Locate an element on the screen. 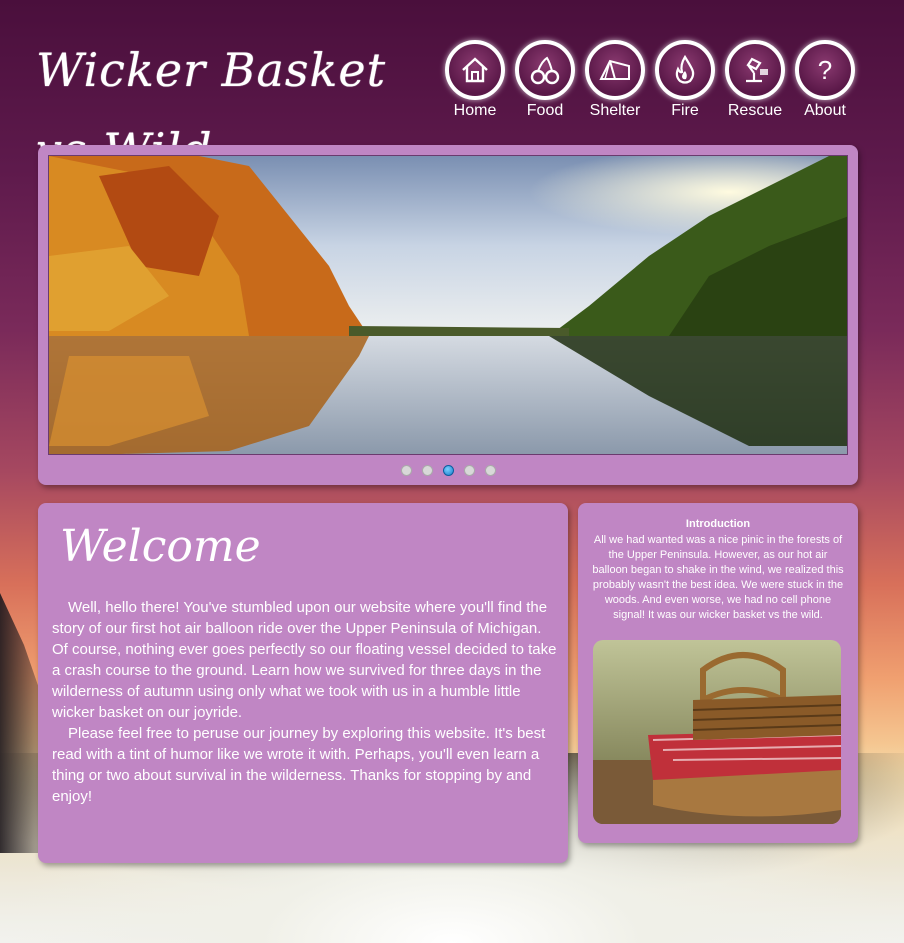  main-nav: Home Food Shelter Fire Rescue ? About is located at coordinates (650, 80).